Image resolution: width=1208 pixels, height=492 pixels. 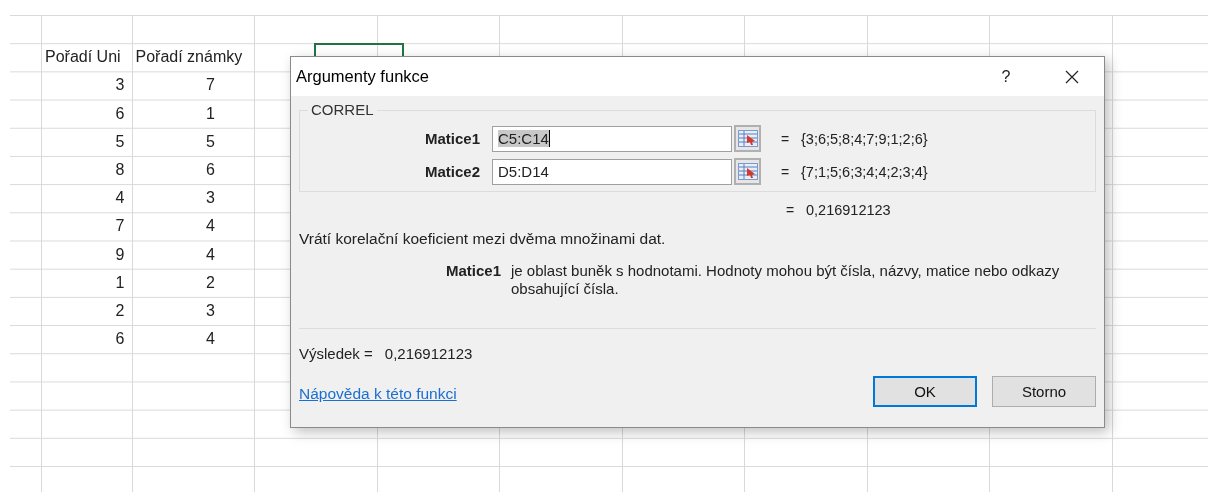 What do you see at coordinates (120, 170) in the screenshot?
I see `table-cell-text: 8` at bounding box center [120, 170].